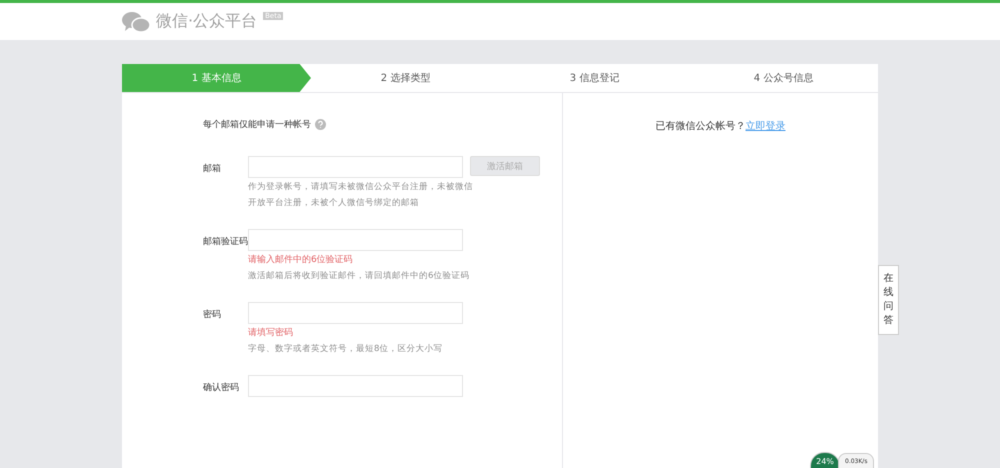 Image resolution: width=1000 pixels, height=468 pixels. I want to click on online-qa-button: 在线问答, so click(888, 300).